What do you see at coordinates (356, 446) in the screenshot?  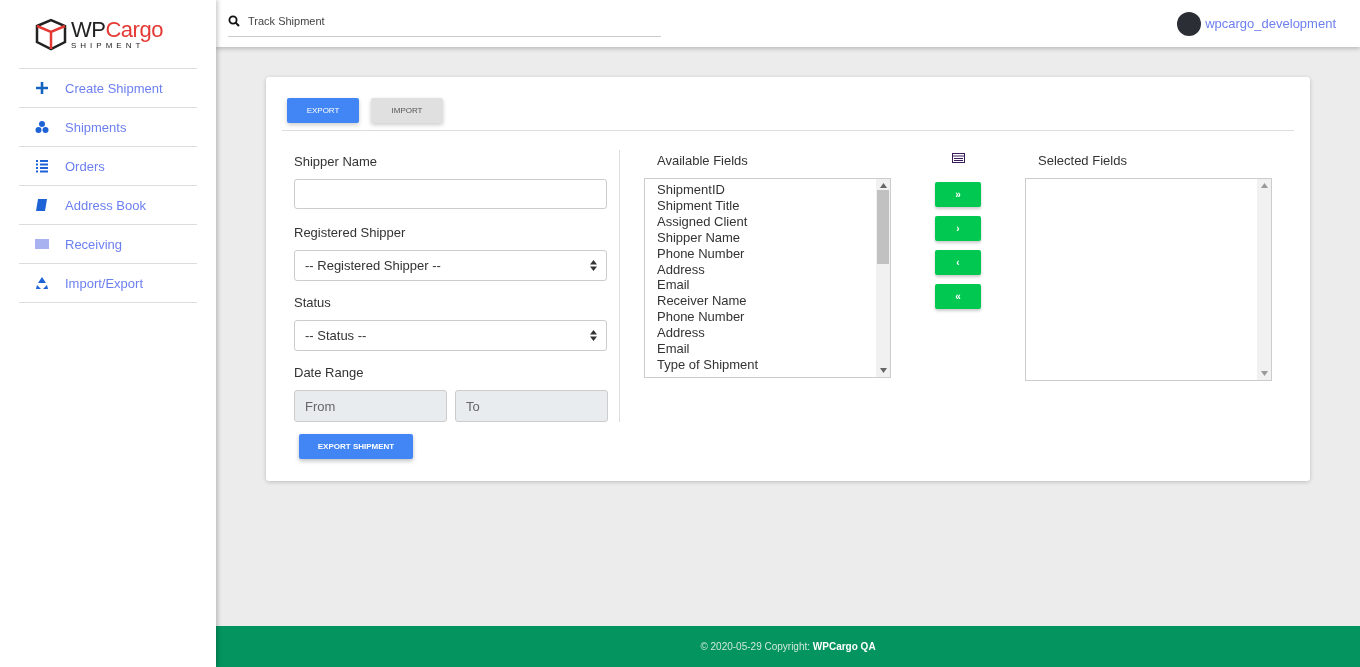 I see `export-shipment-button: EXPORT SHIPMENT` at bounding box center [356, 446].